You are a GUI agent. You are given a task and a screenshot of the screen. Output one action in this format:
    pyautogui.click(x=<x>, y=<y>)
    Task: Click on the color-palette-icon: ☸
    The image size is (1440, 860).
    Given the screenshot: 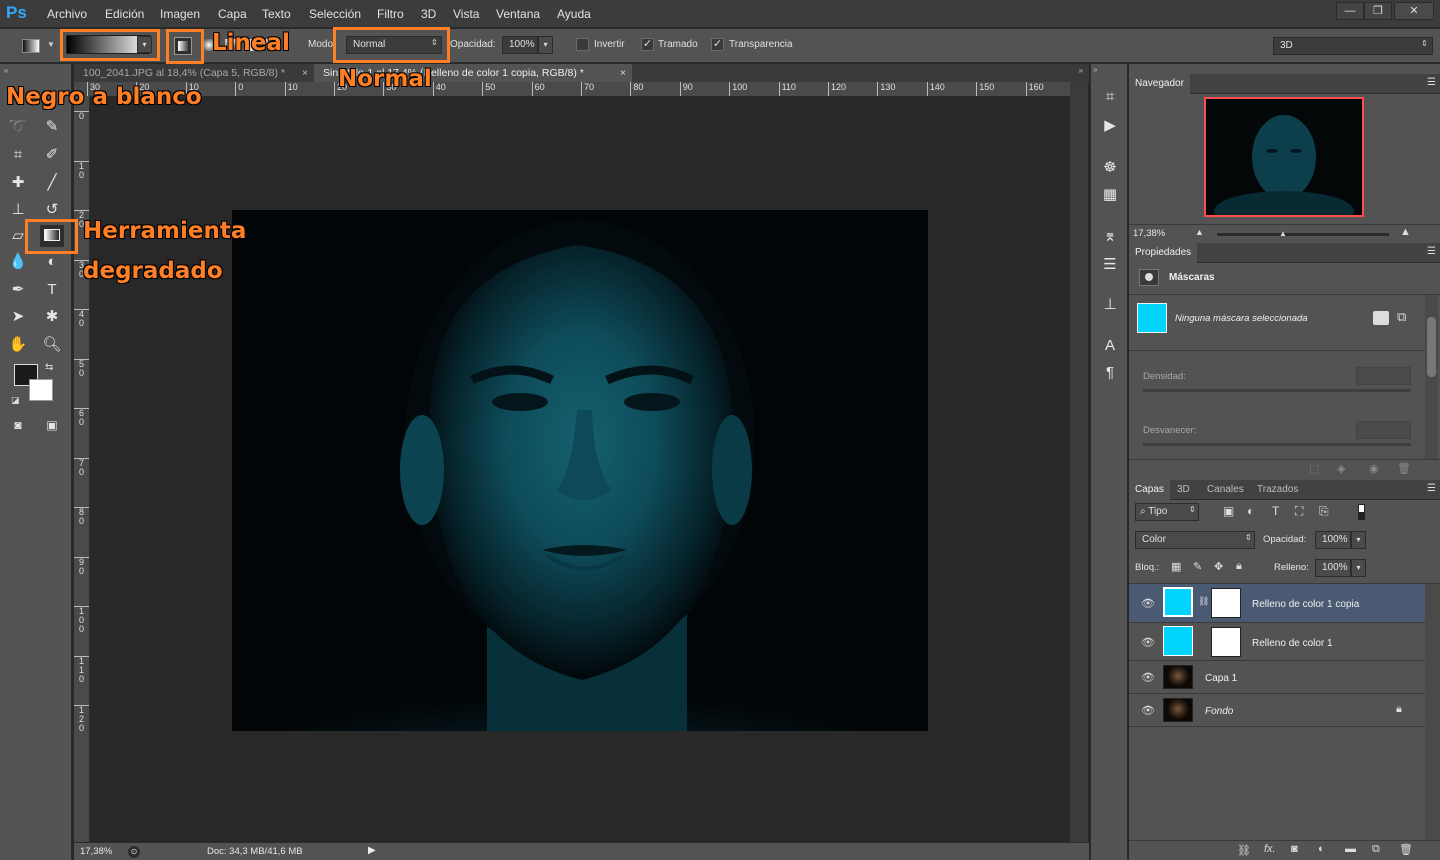 What is the action you would take?
    pyautogui.click(x=1110, y=168)
    